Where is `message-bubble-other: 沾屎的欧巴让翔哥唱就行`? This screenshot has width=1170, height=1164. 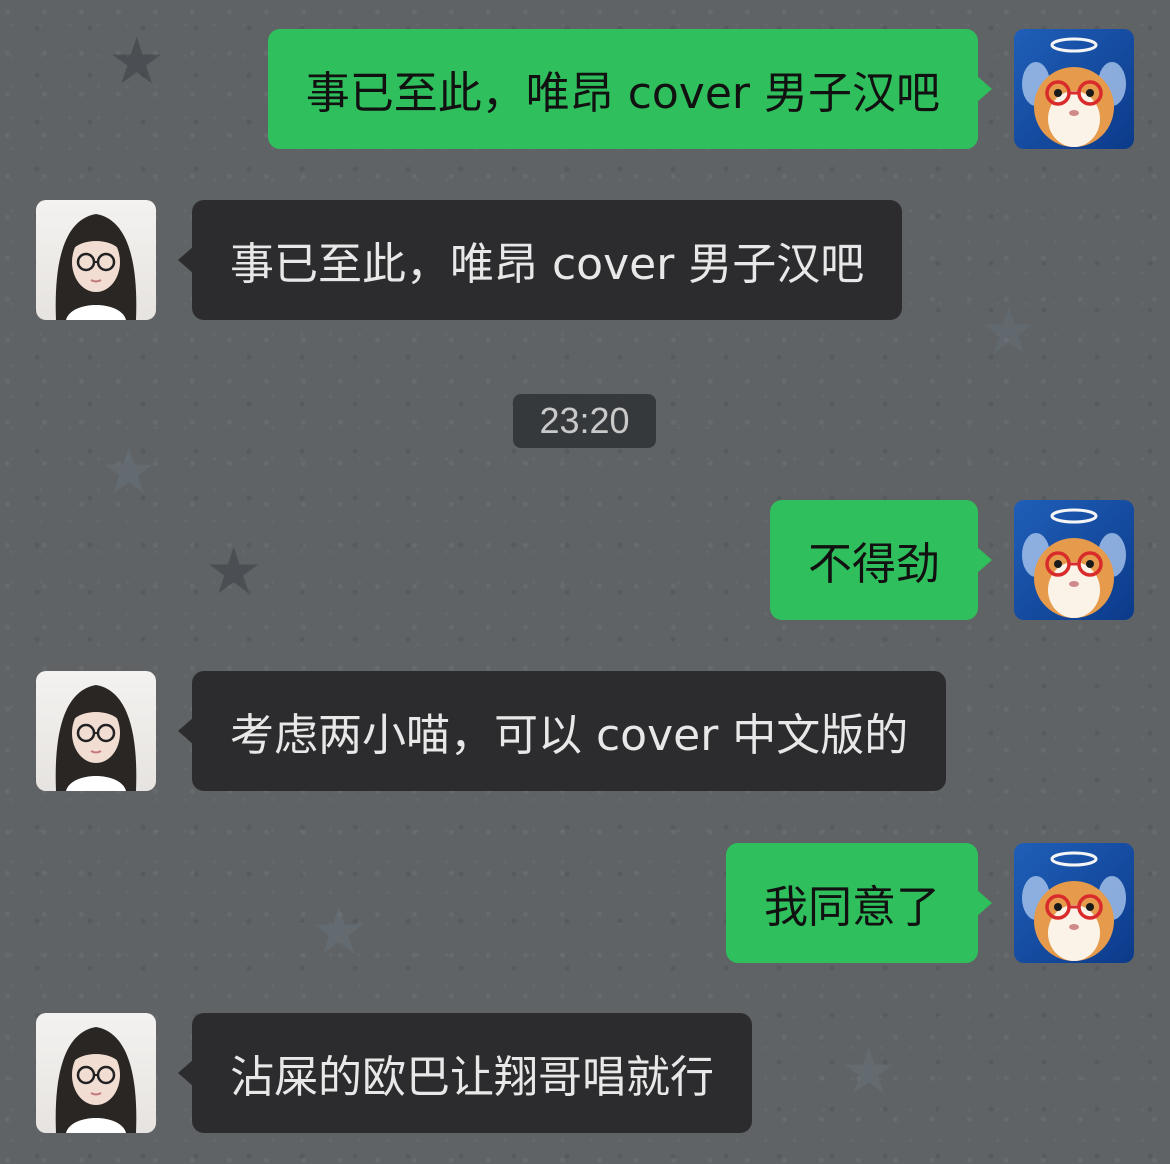 message-bubble-other: 沾屎的欧巴让翔哥唱就行 is located at coordinates (465, 1073).